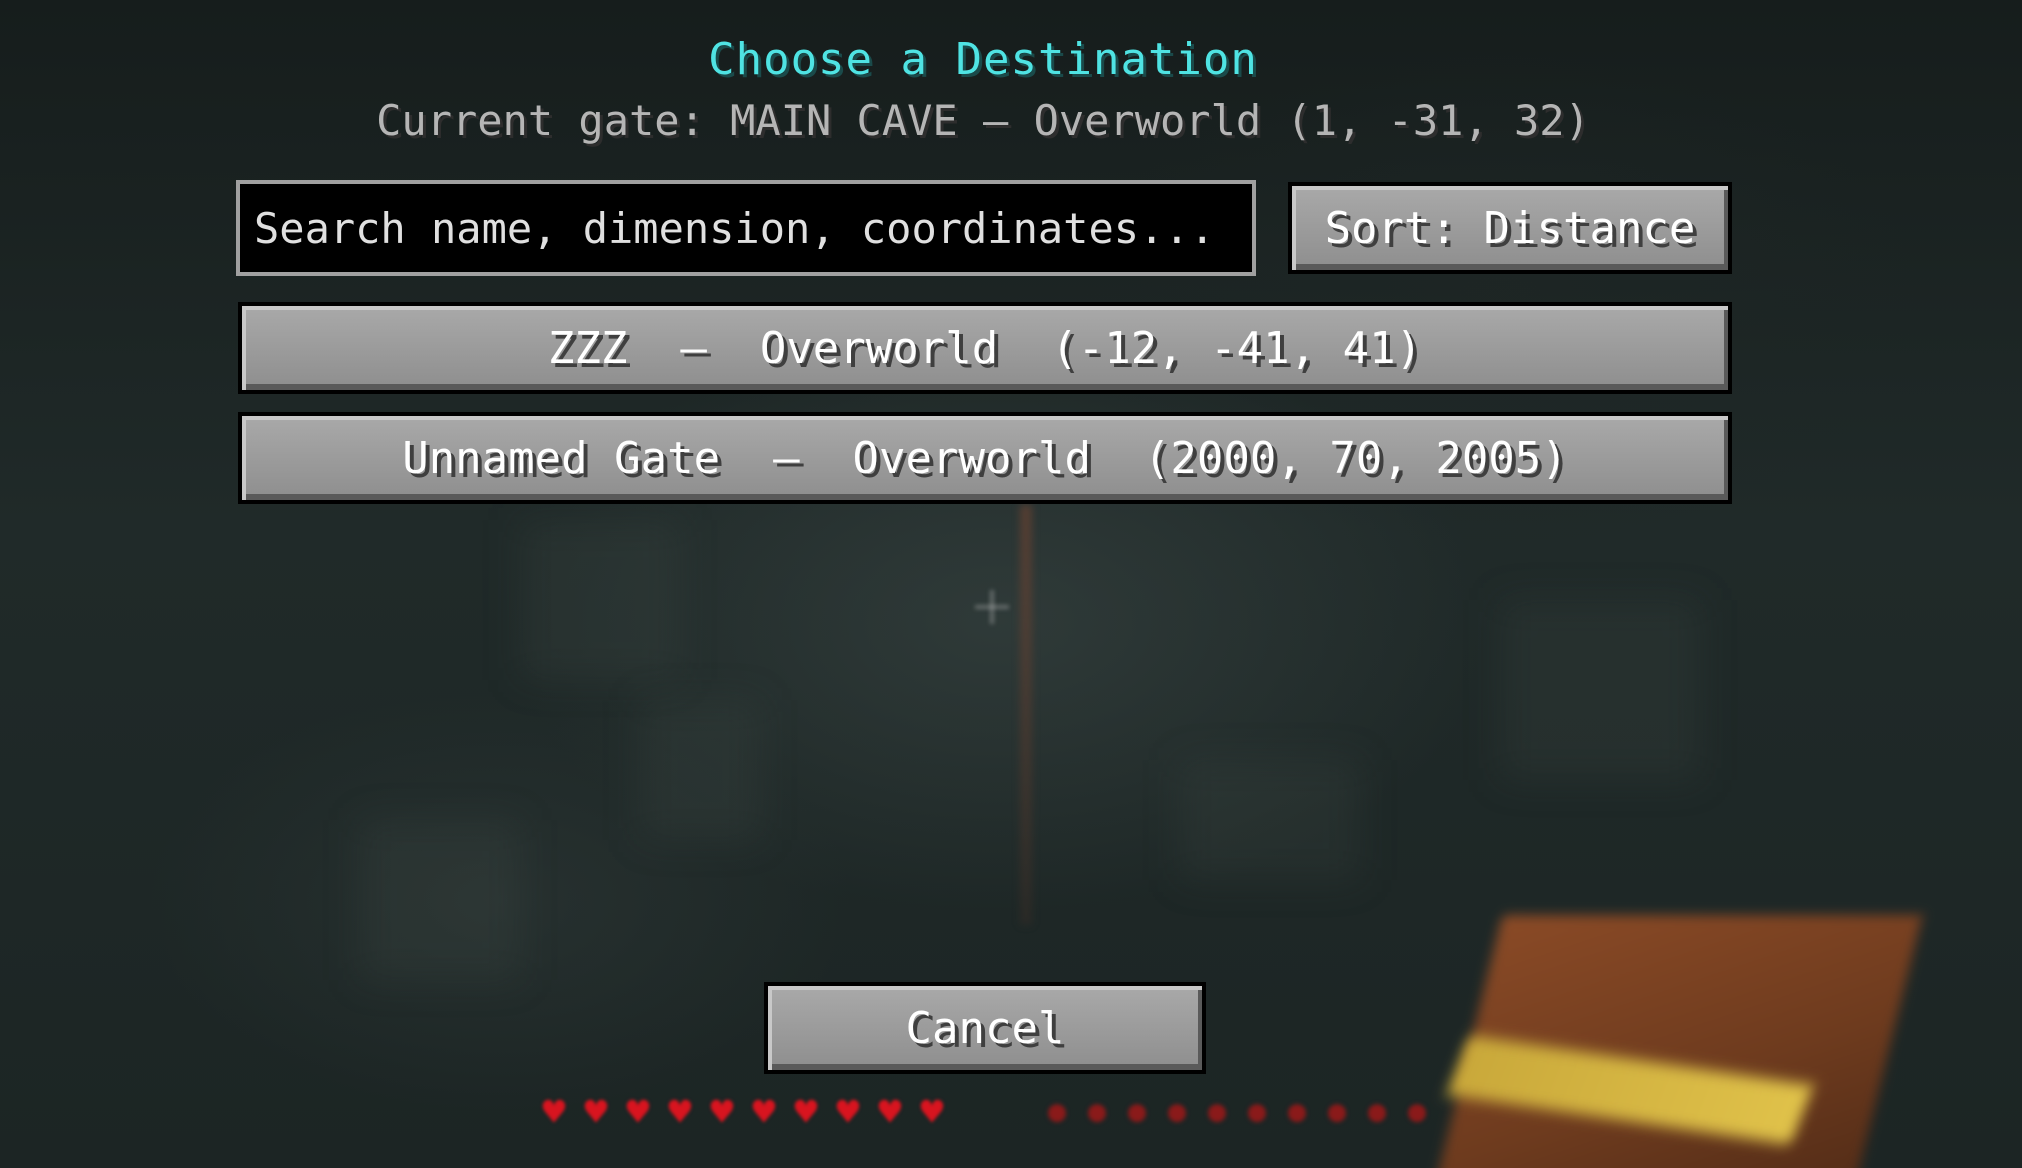 The height and width of the screenshot is (1168, 2022). What do you see at coordinates (983, 59) in the screenshot?
I see `screen-title: Choose a Destination` at bounding box center [983, 59].